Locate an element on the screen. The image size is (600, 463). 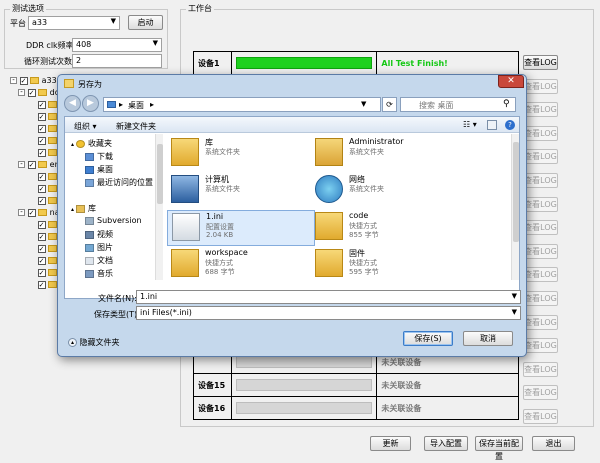
view-options-icon: ☷ ▾ is located at coordinates (470, 124).